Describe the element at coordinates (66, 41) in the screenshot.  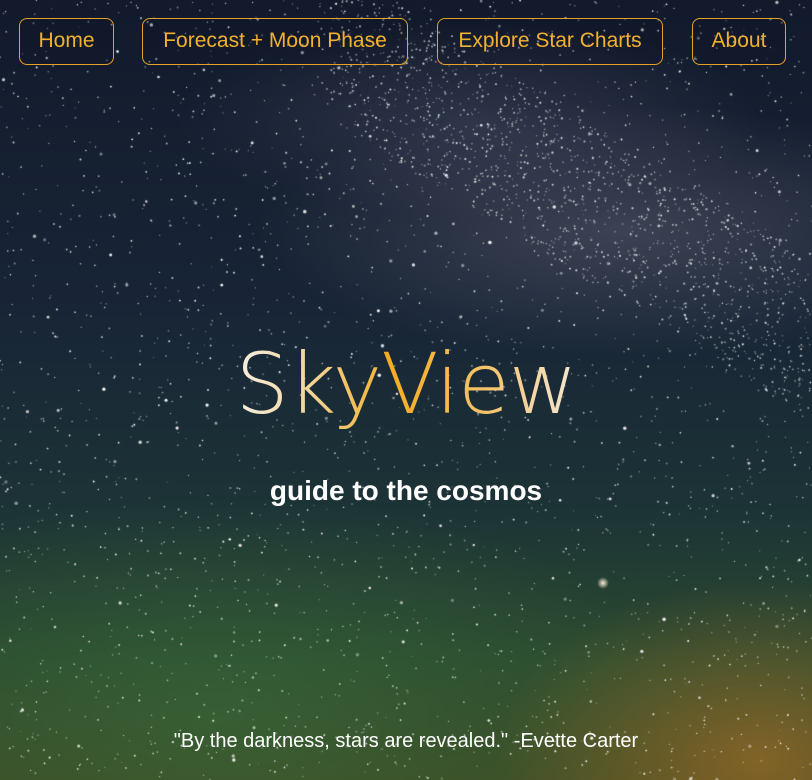
I see `nav-home-button: Home` at that location.